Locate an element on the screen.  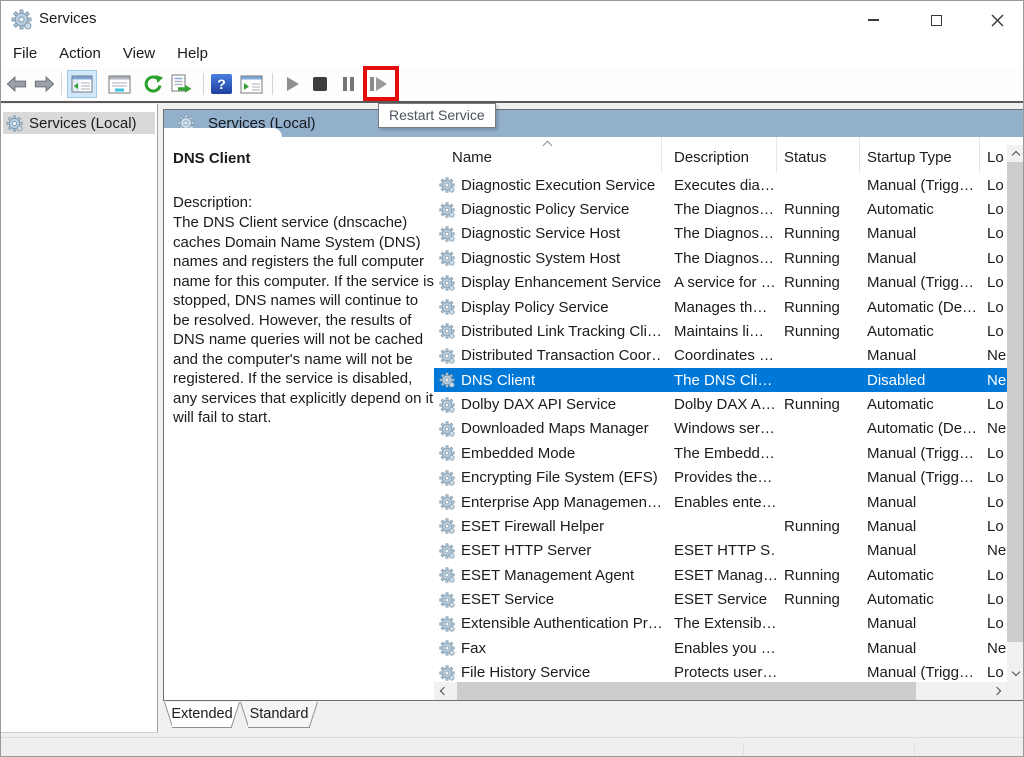
status-bar-divider is located at coordinates (512, 737).